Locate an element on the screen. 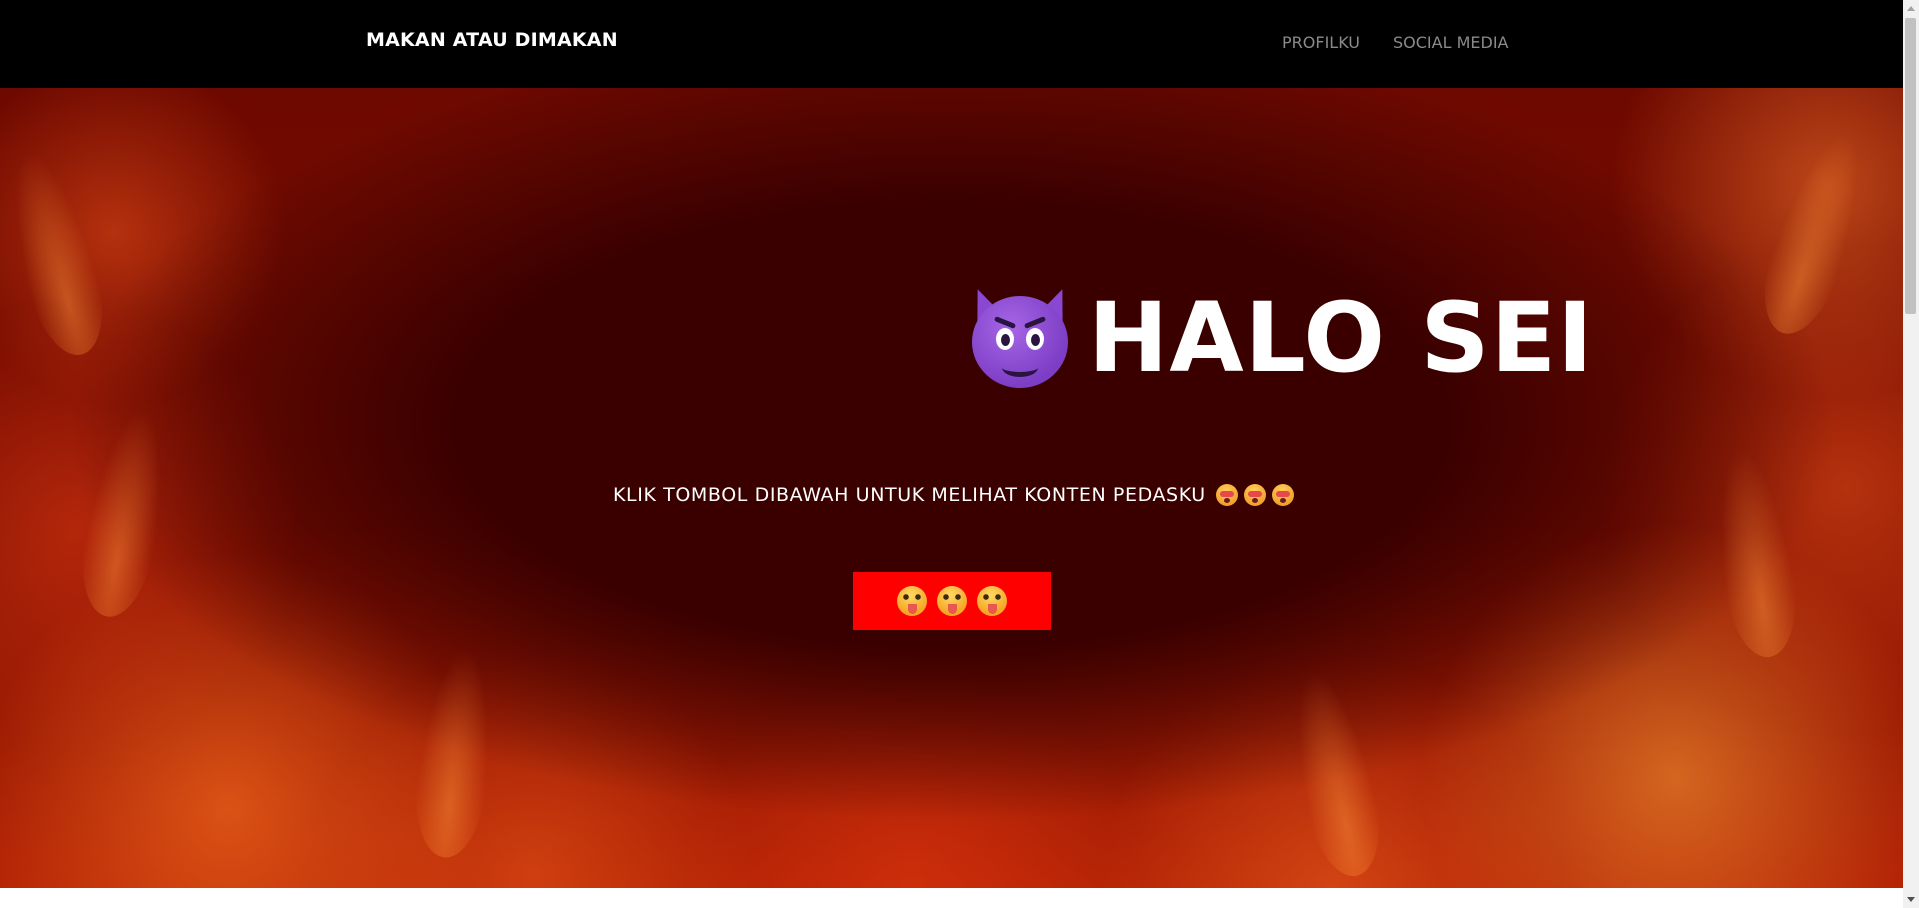 This screenshot has height=908, width=1919. scroll-down-arrow-icon is located at coordinates (1911, 899).